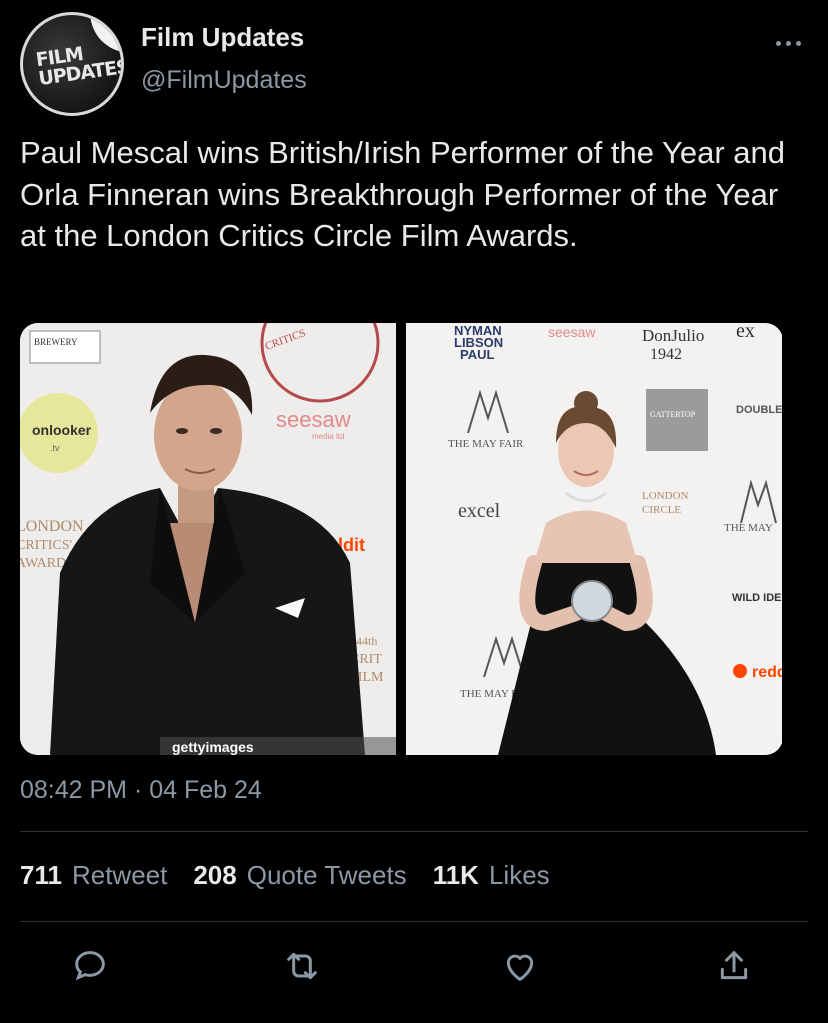 The height and width of the screenshot is (1023, 828). I want to click on backdrop-paul: PAUL, so click(477, 354).